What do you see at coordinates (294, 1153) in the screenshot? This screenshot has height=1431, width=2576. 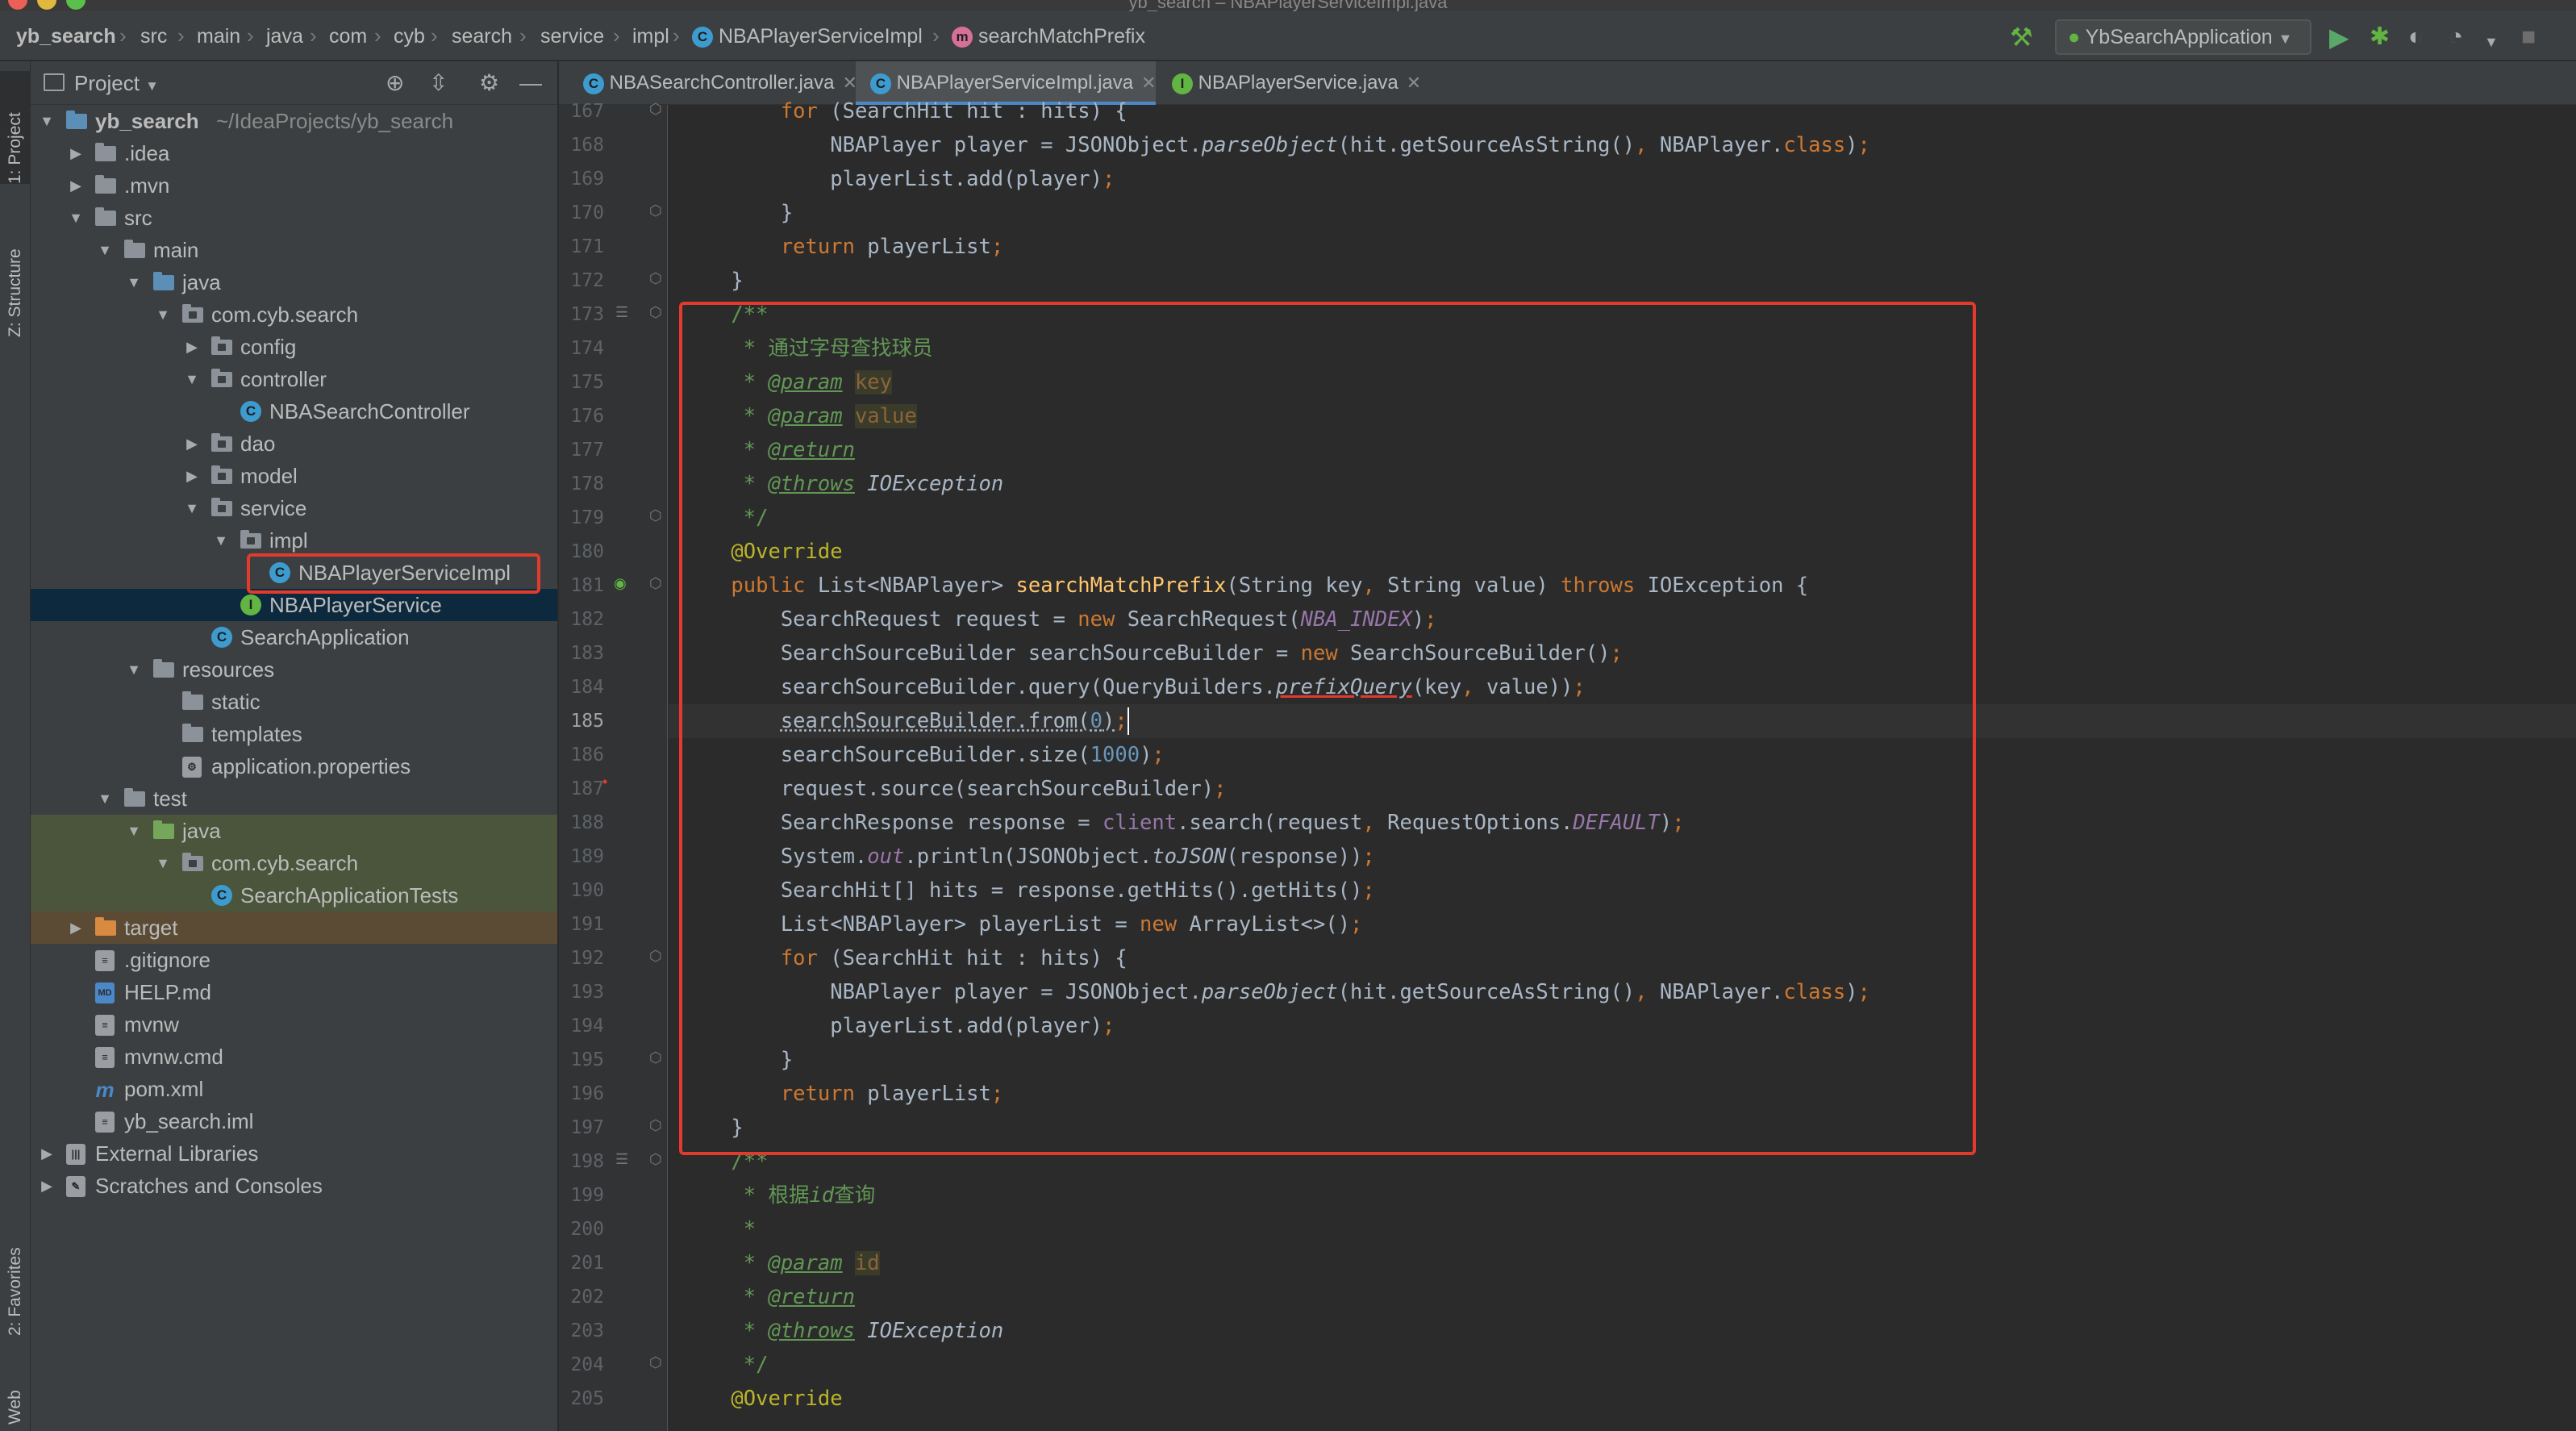 I see `tree-item: ▶ ||| External Libraries` at bounding box center [294, 1153].